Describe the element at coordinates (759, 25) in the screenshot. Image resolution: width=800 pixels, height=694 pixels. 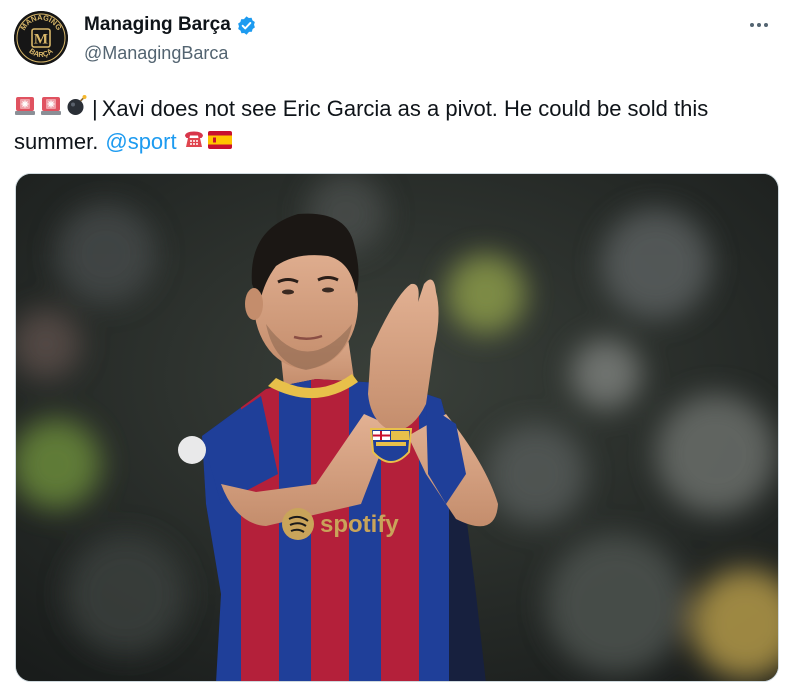
I see `more-options-icon` at that location.